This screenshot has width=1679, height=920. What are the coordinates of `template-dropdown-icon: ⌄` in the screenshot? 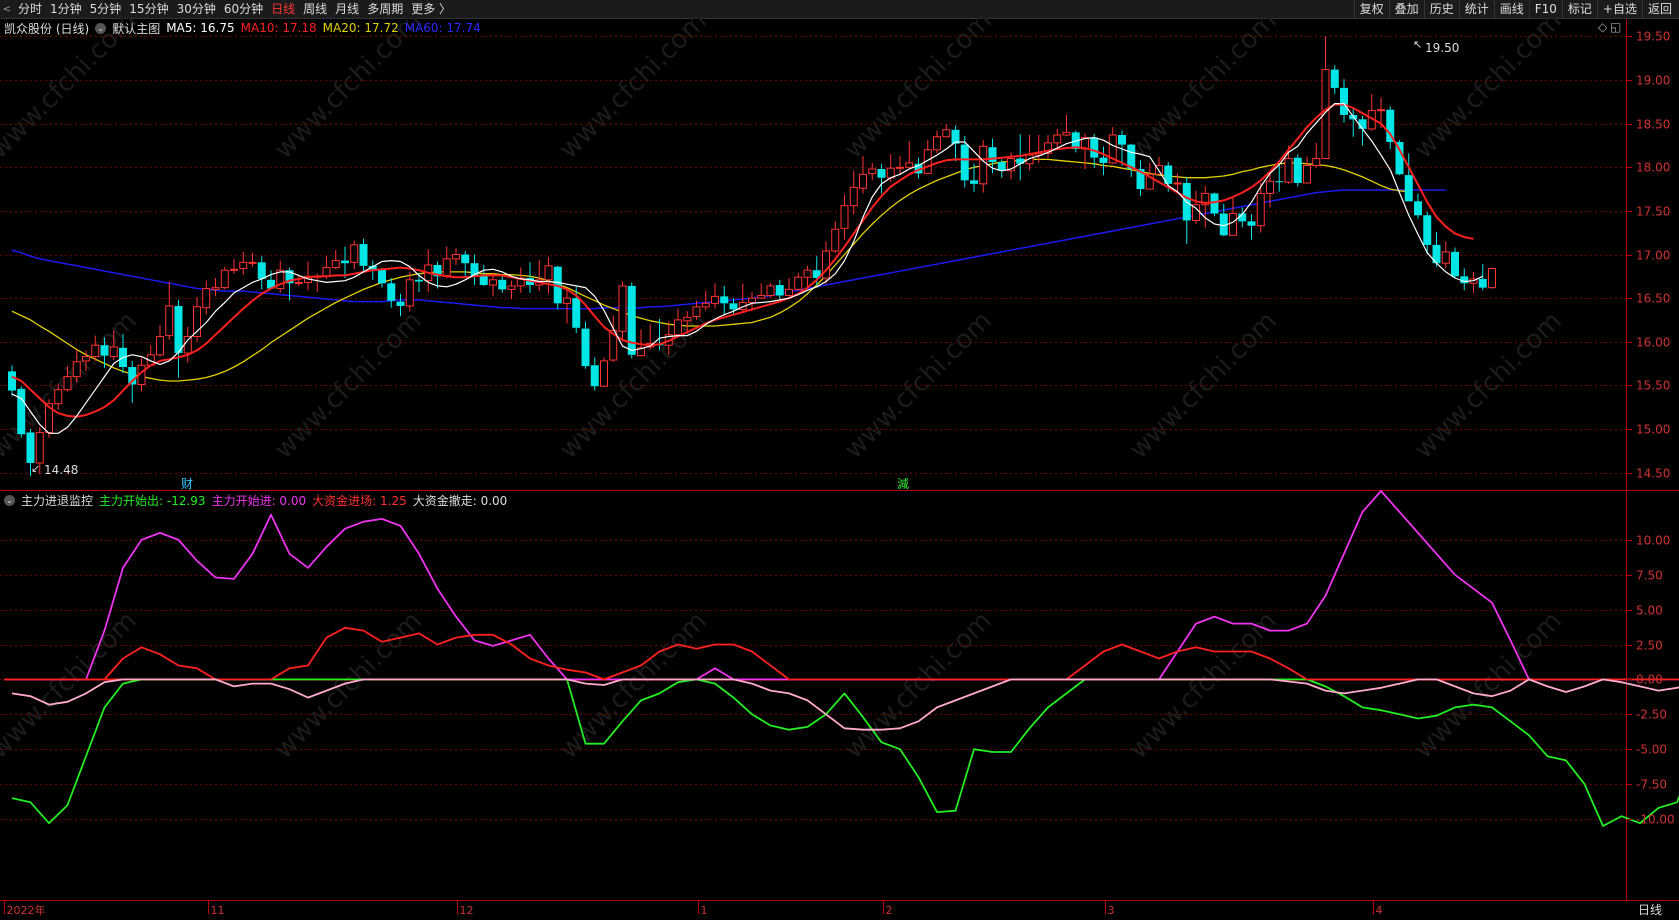 It's located at (101, 28).